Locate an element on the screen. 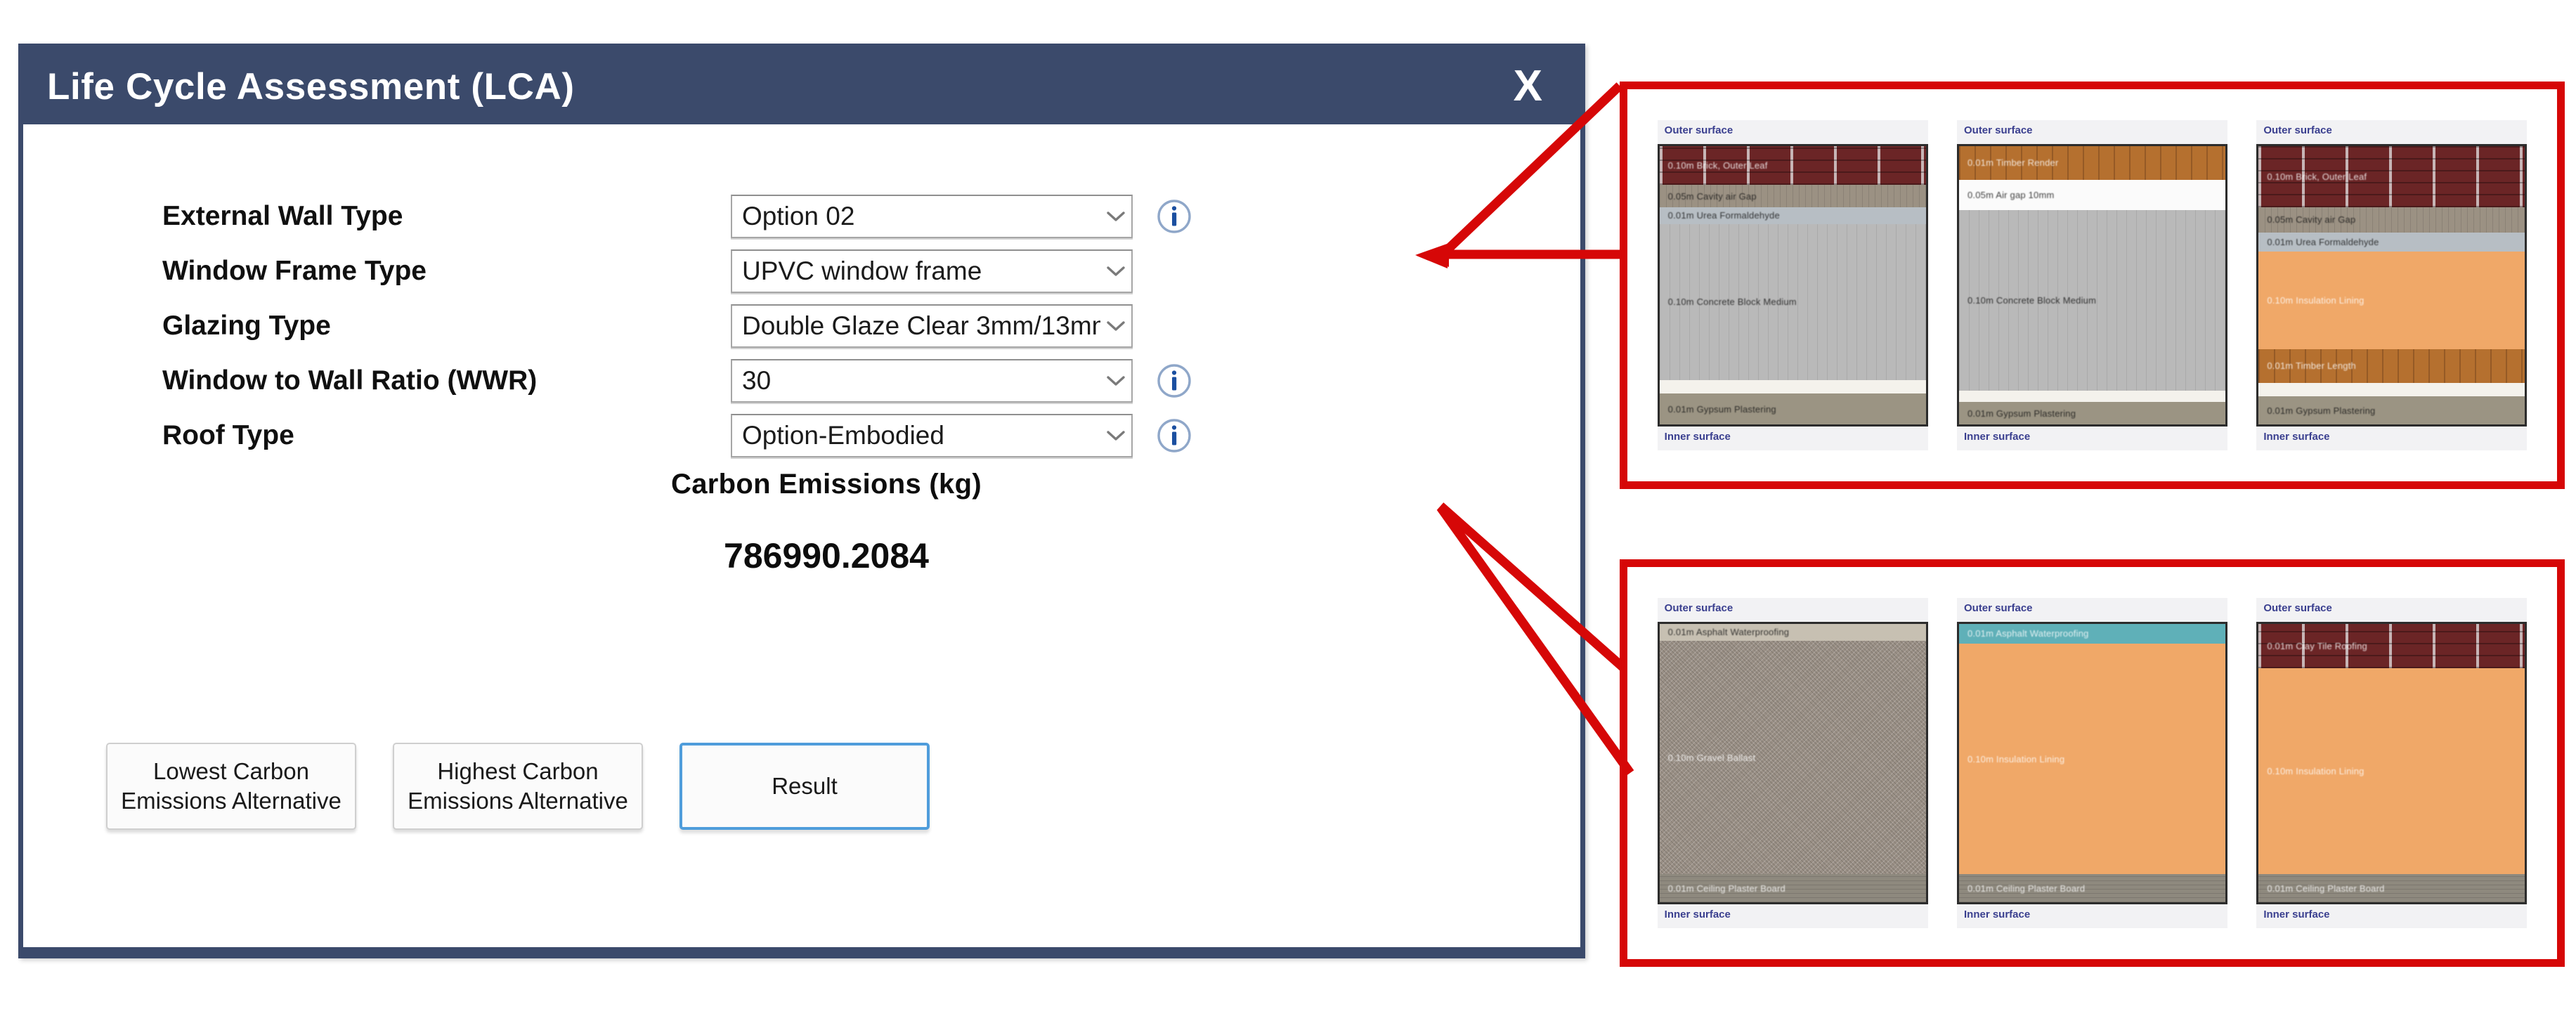 This screenshot has width=2576, height=1009. field-label: External Wall Type is located at coordinates (282, 216).